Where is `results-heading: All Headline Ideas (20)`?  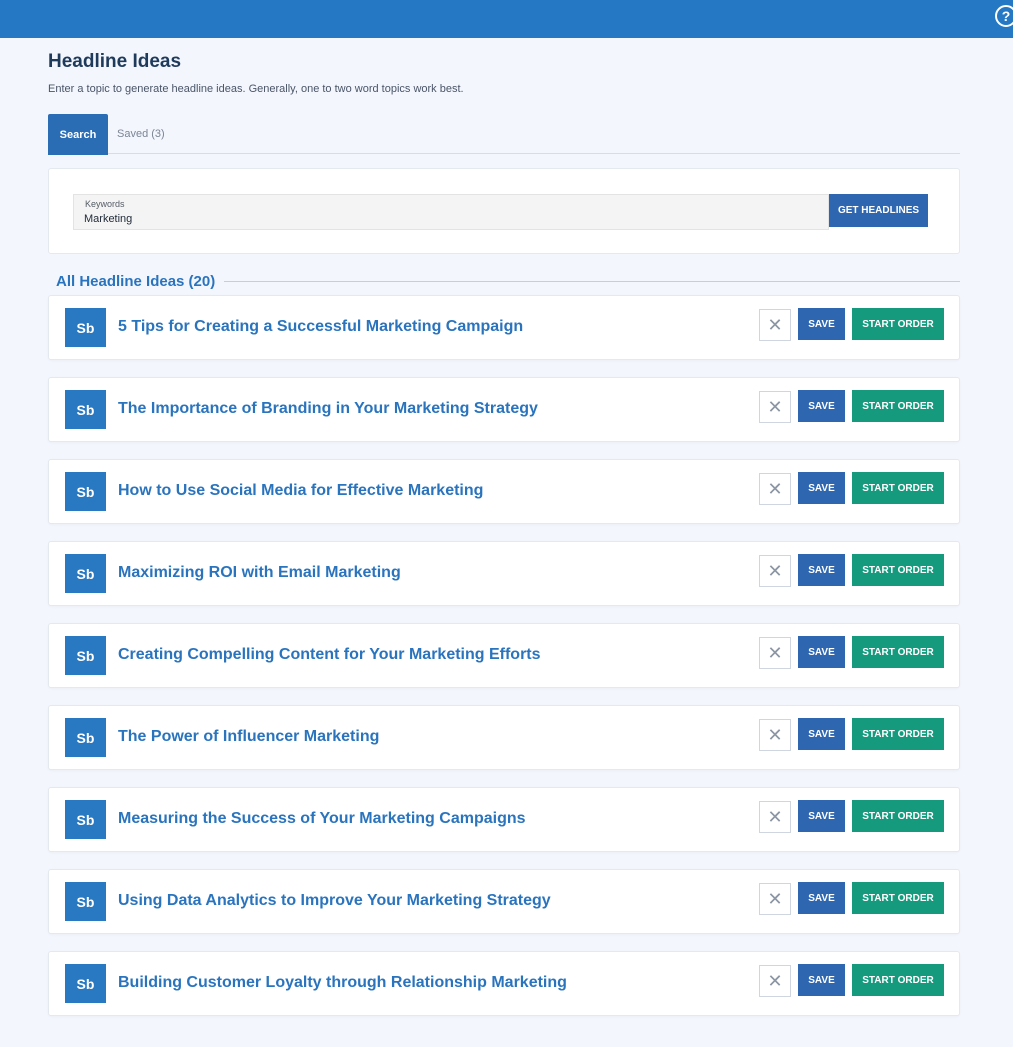 results-heading: All Headline Ideas (20) is located at coordinates (136, 281).